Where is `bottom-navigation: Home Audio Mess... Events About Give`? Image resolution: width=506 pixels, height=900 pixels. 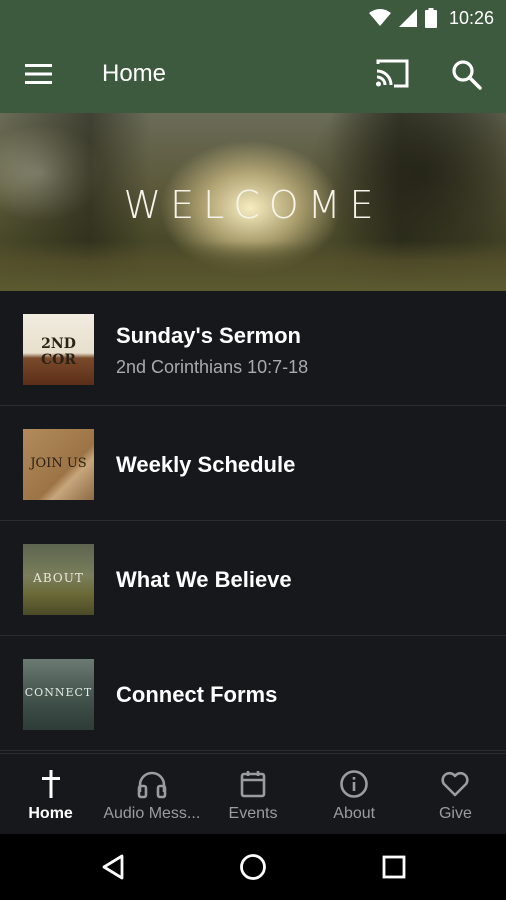 bottom-navigation: Home Audio Mess... Events About Give is located at coordinates (253, 793).